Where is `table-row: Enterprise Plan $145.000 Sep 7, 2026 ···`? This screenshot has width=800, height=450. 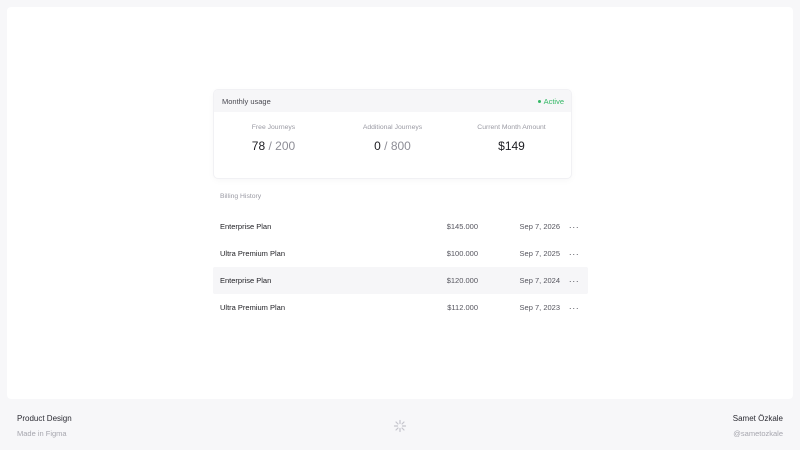 table-row: Enterprise Plan $145.000 Sep 7, 2026 ··· is located at coordinates (400, 226).